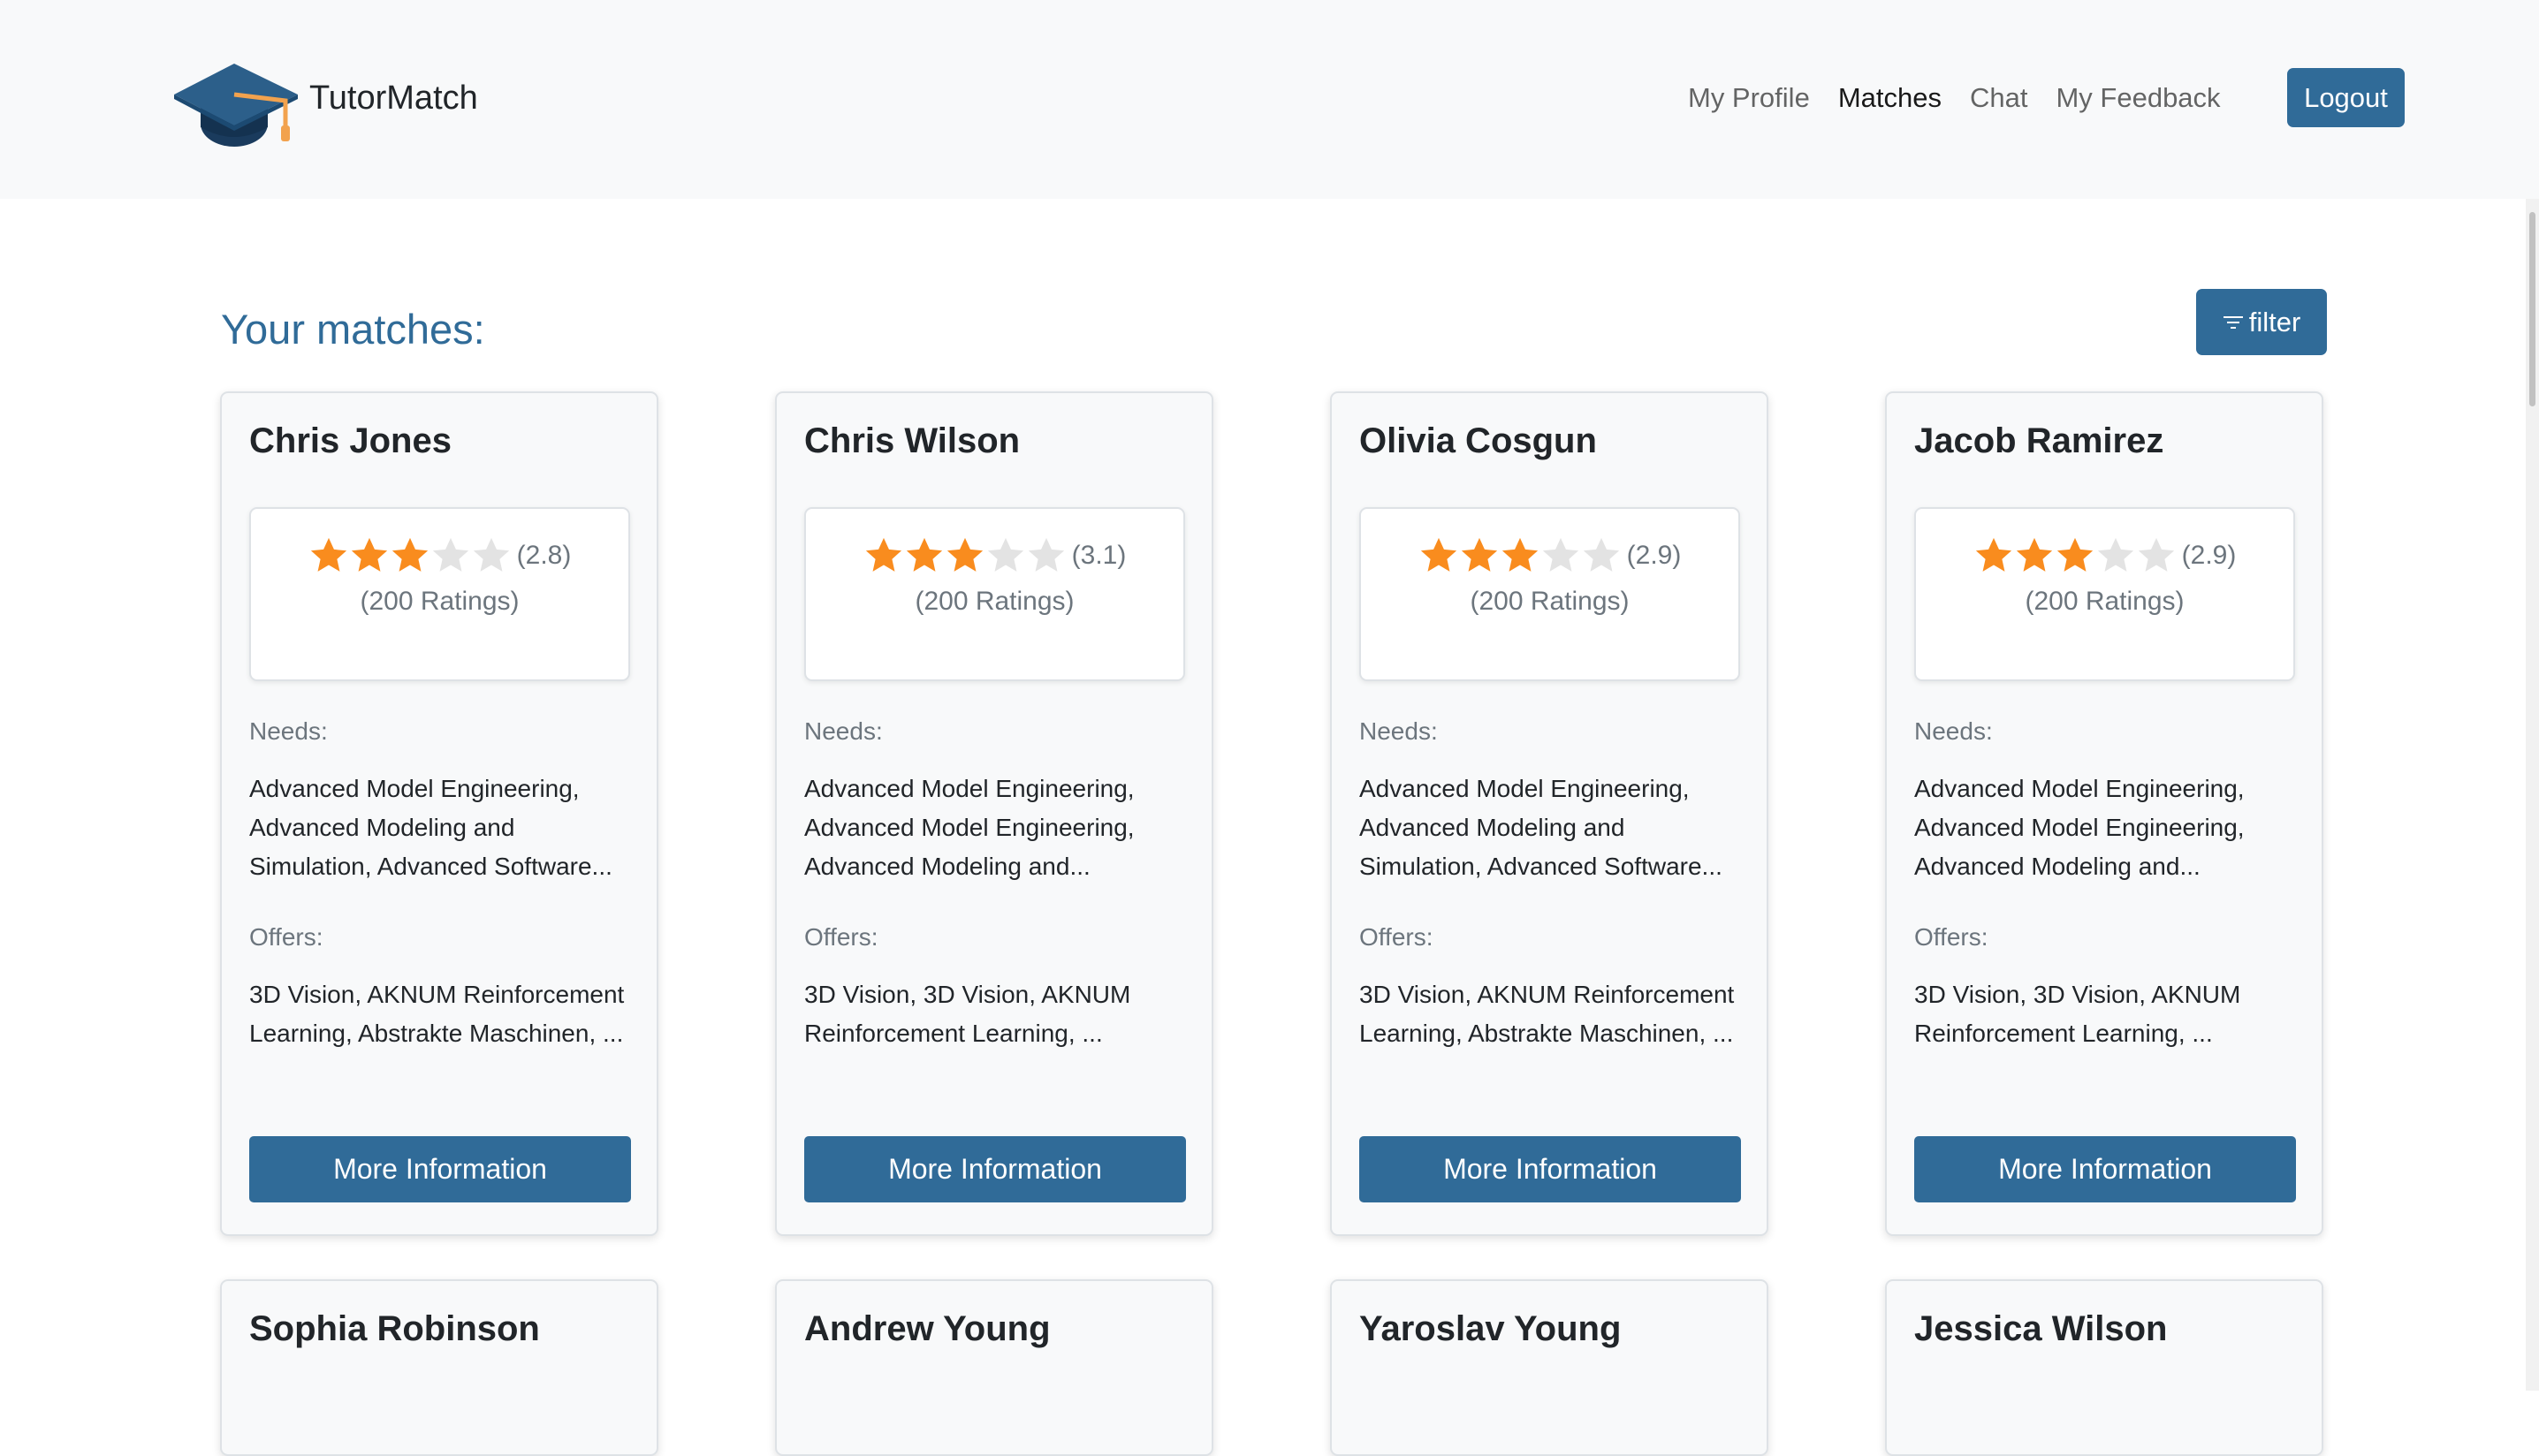  I want to click on scrollbar-thumb, so click(2532, 309).